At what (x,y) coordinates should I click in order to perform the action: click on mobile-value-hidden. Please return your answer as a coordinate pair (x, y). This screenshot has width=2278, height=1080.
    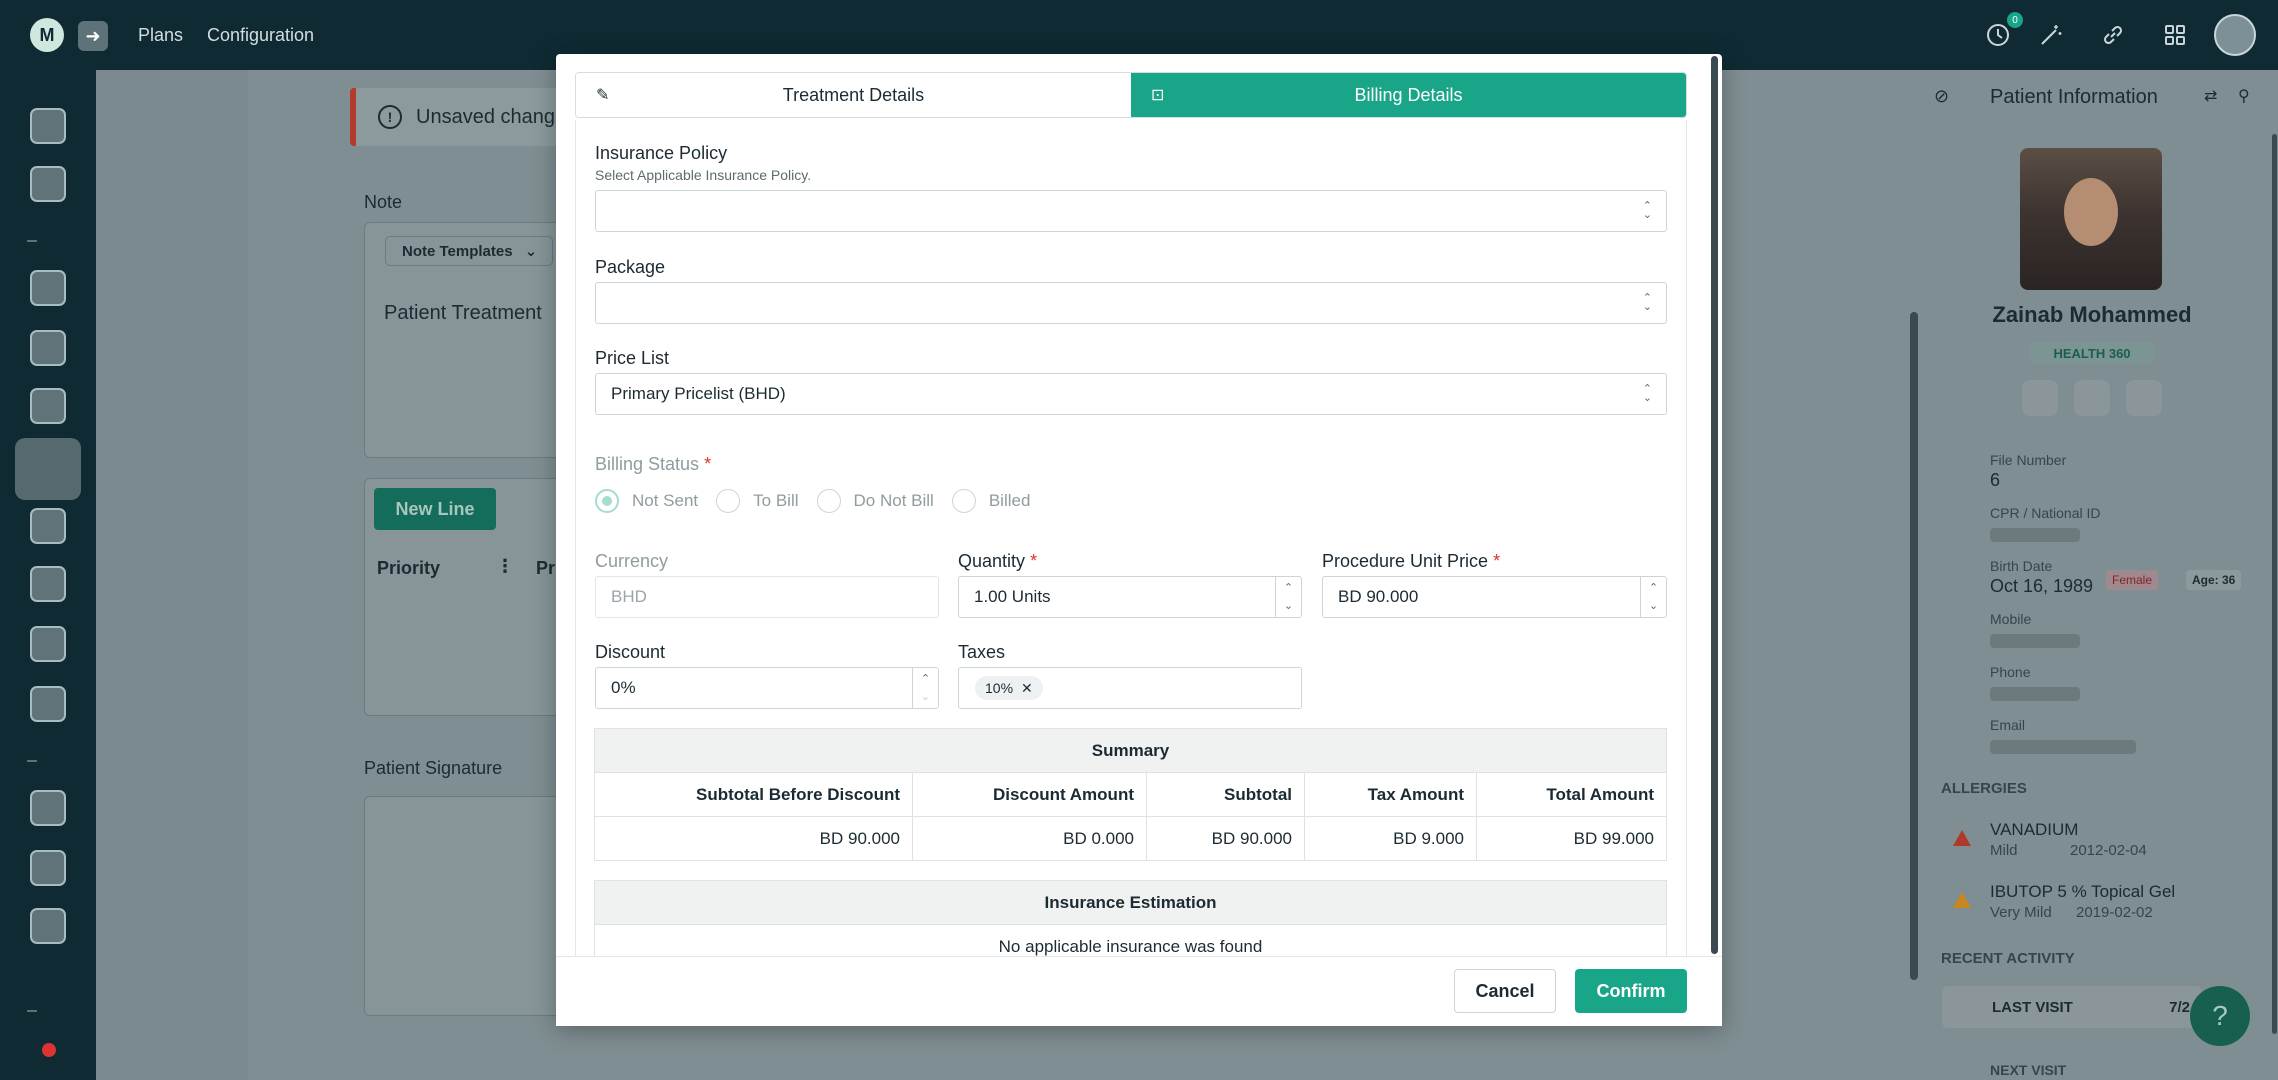
    Looking at the image, I should click on (2035, 641).